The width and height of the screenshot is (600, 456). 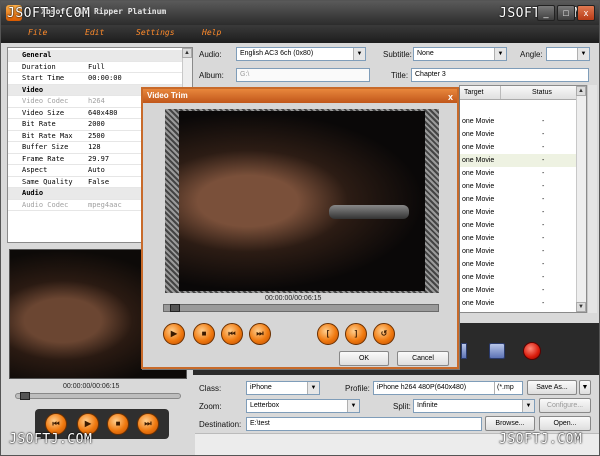 What do you see at coordinates (474, 406) in the screenshot?
I see `split-select: Infinite ▼` at bounding box center [474, 406].